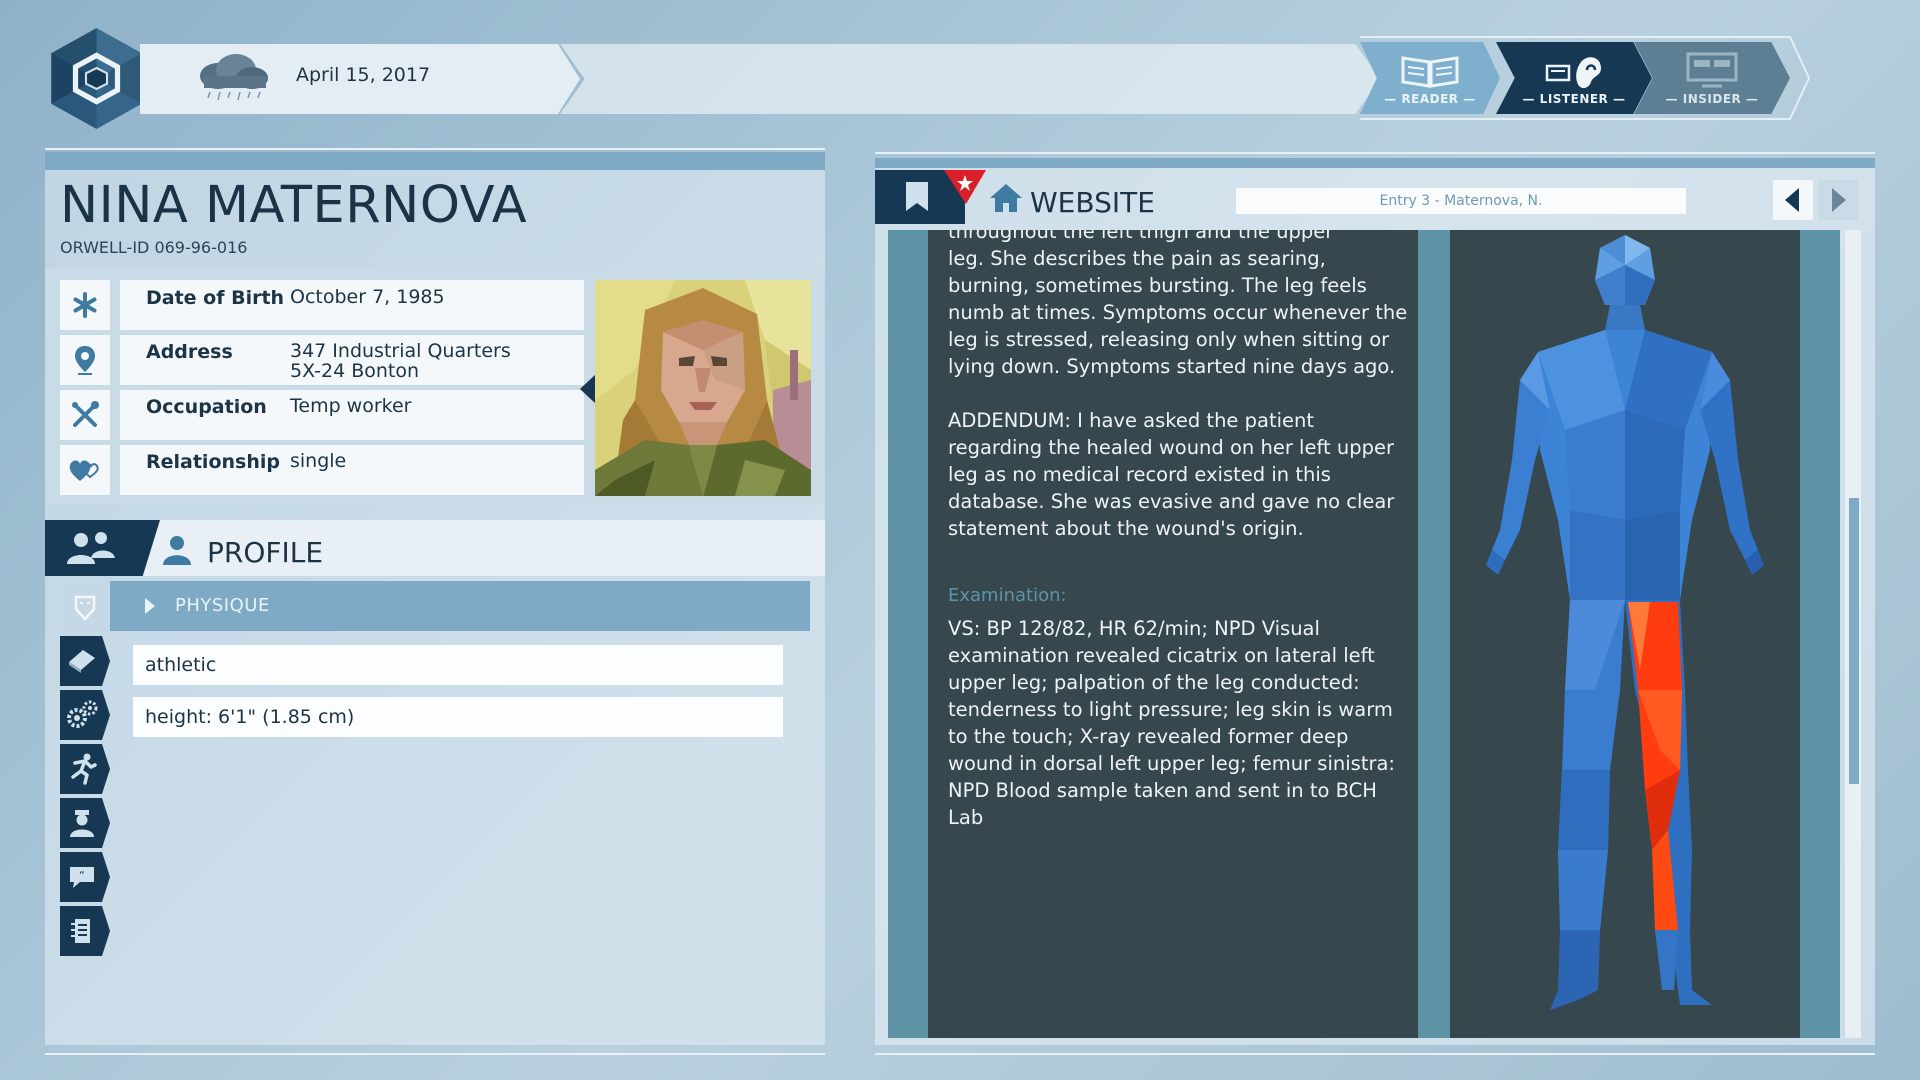 This screenshot has height=1080, width=1920. What do you see at coordinates (150, 606) in the screenshot?
I see `chevron-right-icon` at bounding box center [150, 606].